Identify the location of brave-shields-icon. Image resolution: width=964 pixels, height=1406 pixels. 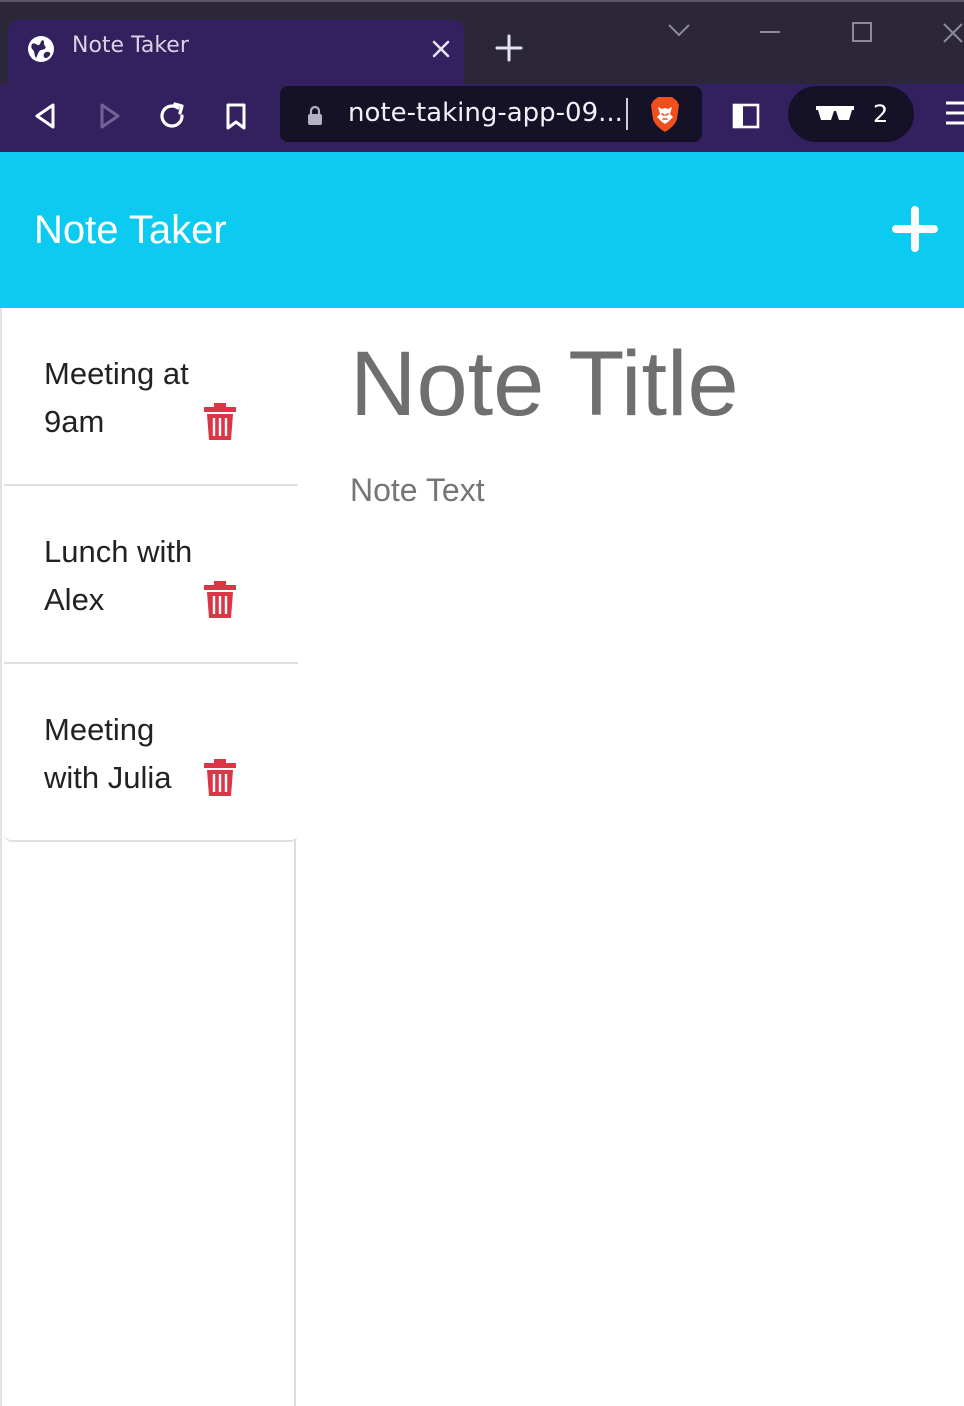
(665, 114).